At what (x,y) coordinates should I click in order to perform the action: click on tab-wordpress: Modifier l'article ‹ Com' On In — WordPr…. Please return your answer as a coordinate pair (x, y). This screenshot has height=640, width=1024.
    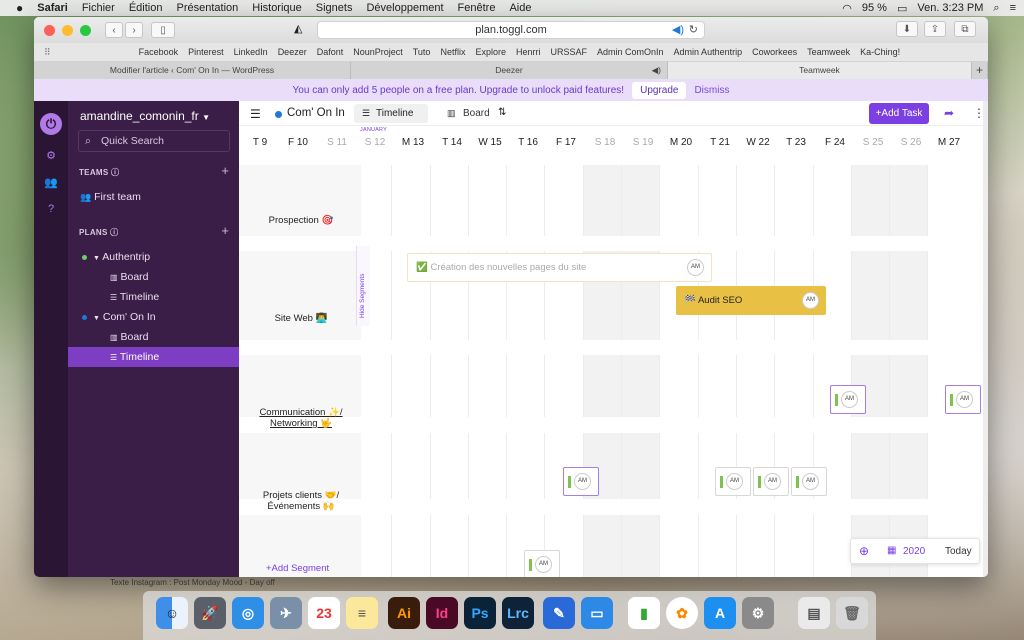
    Looking at the image, I should click on (192, 70).